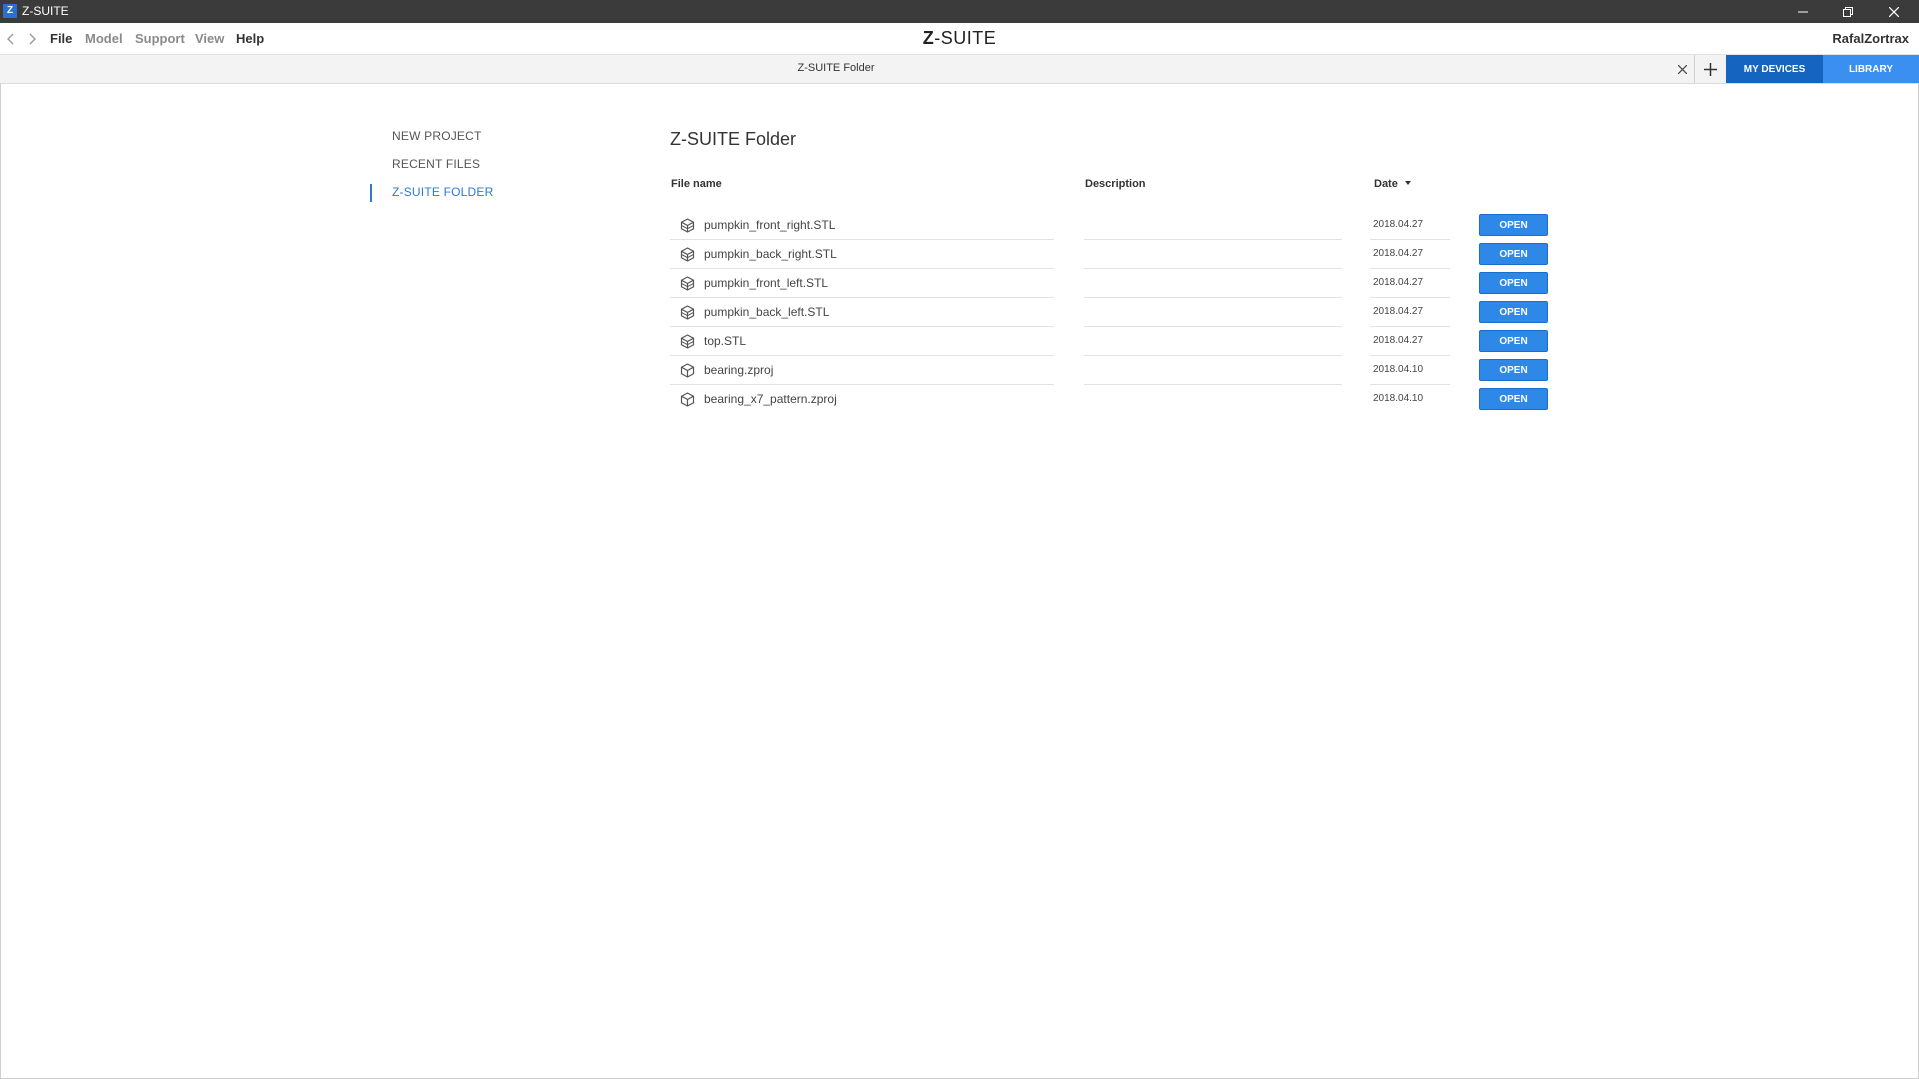 This screenshot has width=1919, height=1079. Describe the element at coordinates (436, 164) in the screenshot. I see `nav-recent-files: RECENT FILES` at that location.